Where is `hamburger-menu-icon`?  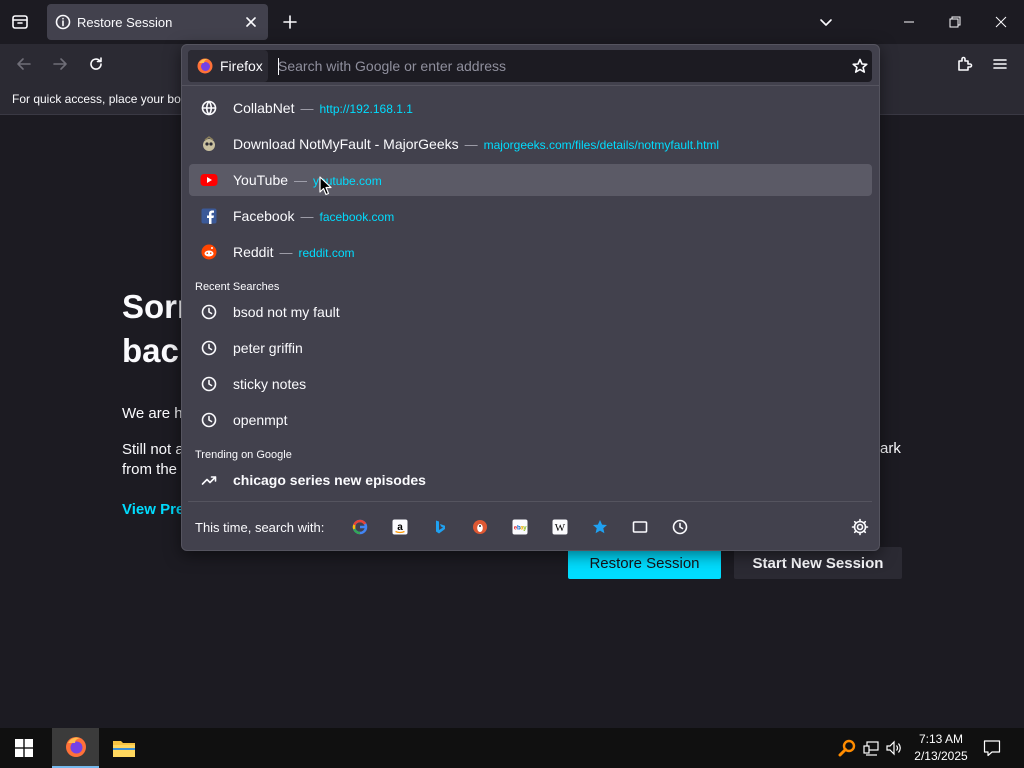
hamburger-menu-icon is located at coordinates (1000, 64).